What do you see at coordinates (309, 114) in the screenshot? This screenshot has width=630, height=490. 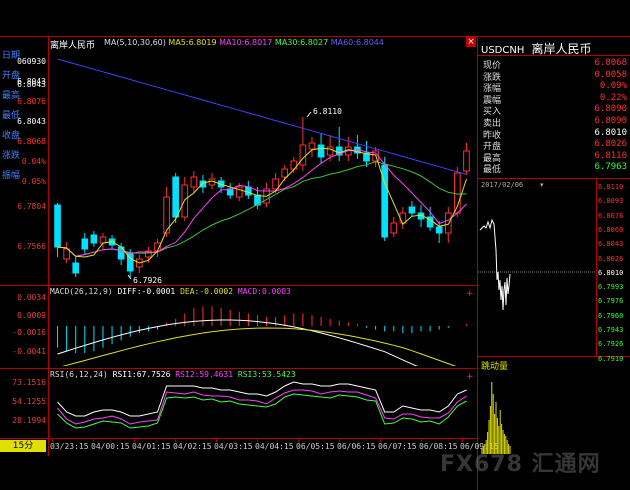 I see `high-pointer` at bounding box center [309, 114].